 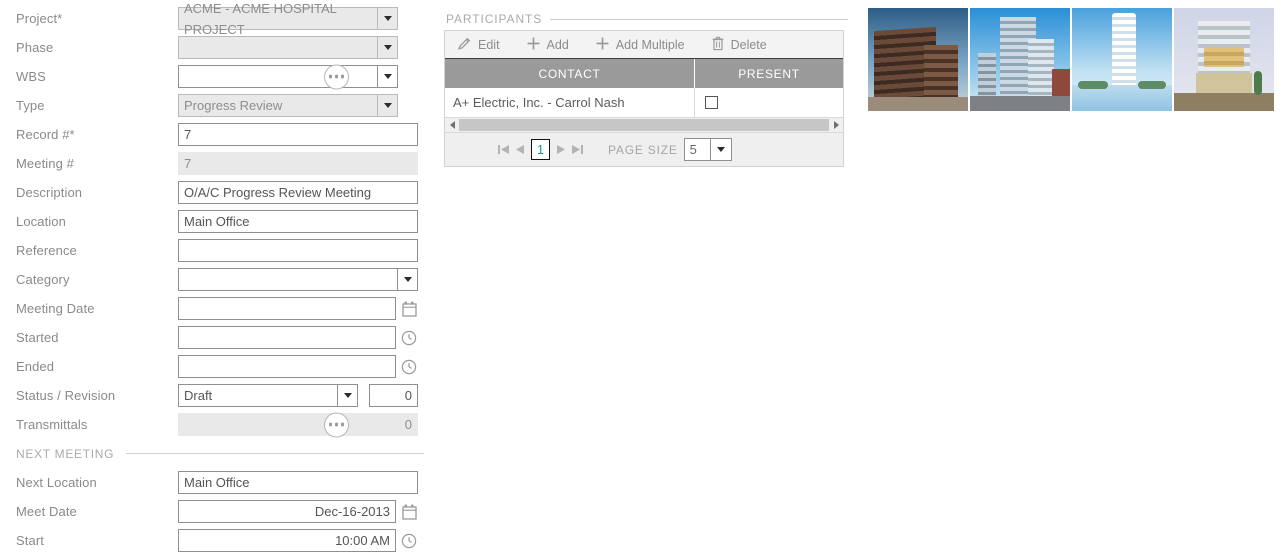 I want to click on revision-number-input: 0, so click(x=393, y=395).